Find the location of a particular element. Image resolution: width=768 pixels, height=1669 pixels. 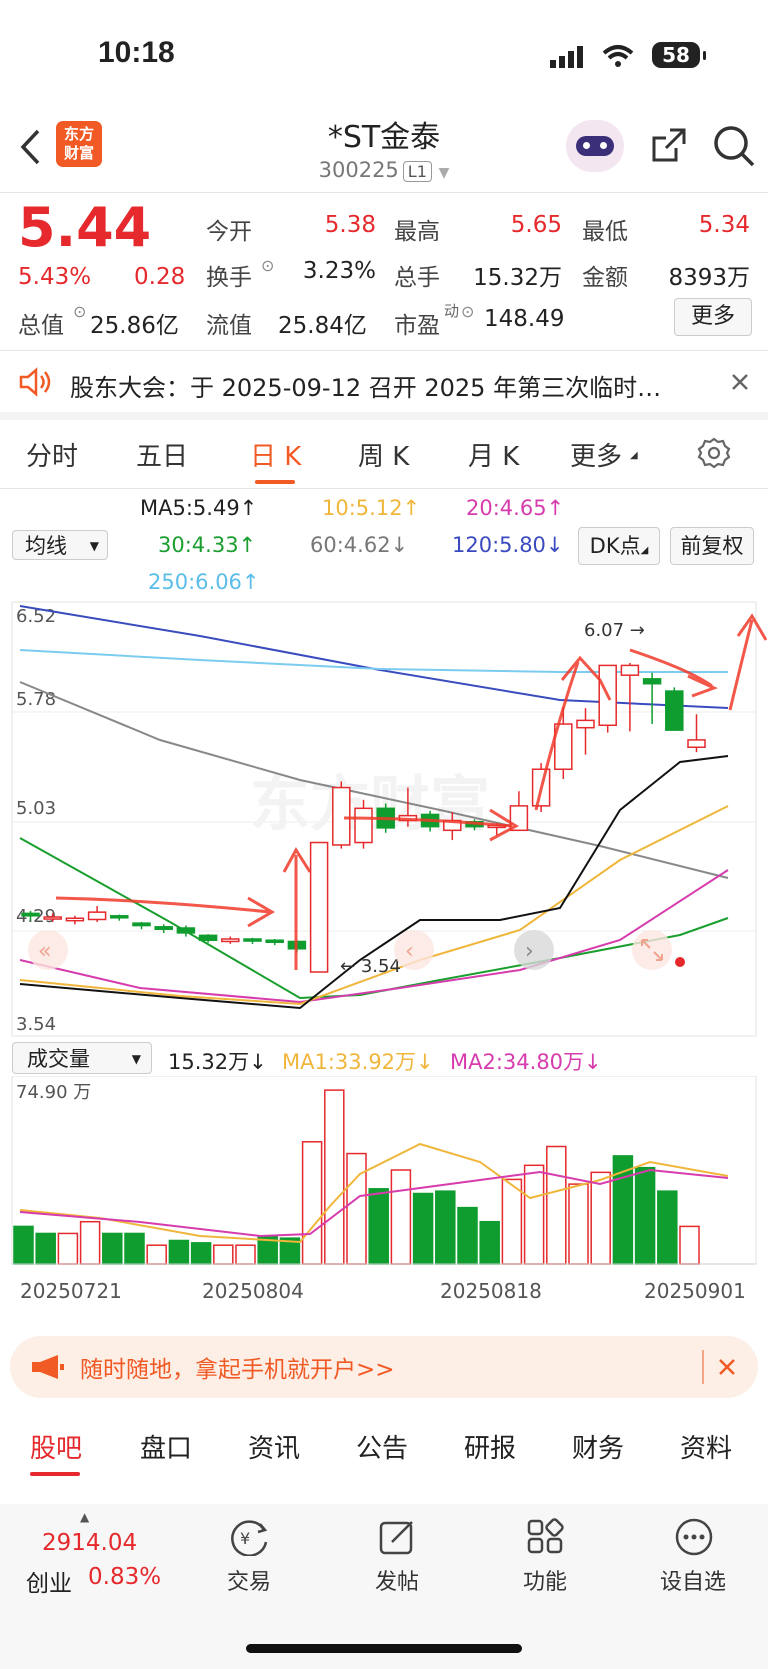

volume-indicator-select: 成交量 ▼ is located at coordinates (82, 1058).